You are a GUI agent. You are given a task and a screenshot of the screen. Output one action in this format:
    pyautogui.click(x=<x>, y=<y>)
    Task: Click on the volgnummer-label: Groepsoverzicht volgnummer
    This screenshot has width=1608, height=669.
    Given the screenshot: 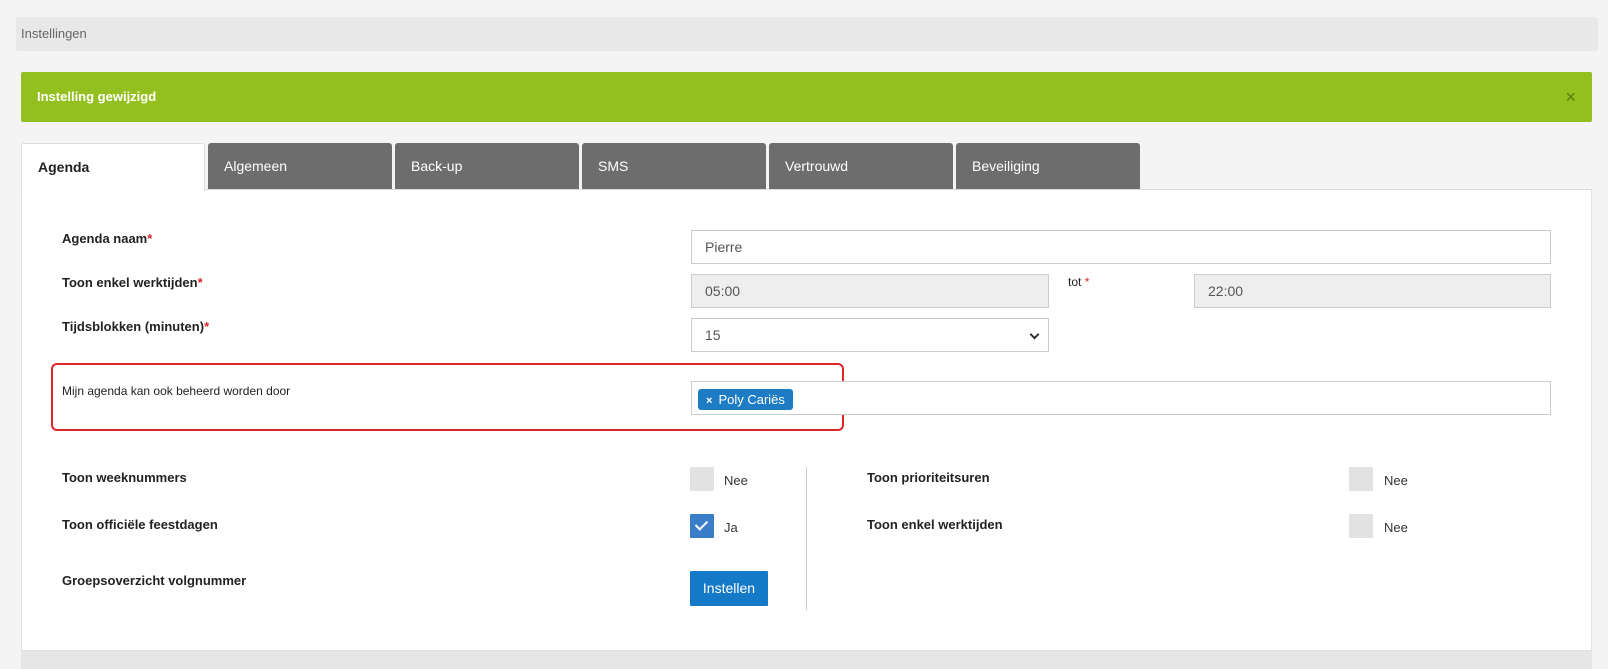 What is the action you would take?
    pyautogui.click(x=154, y=580)
    